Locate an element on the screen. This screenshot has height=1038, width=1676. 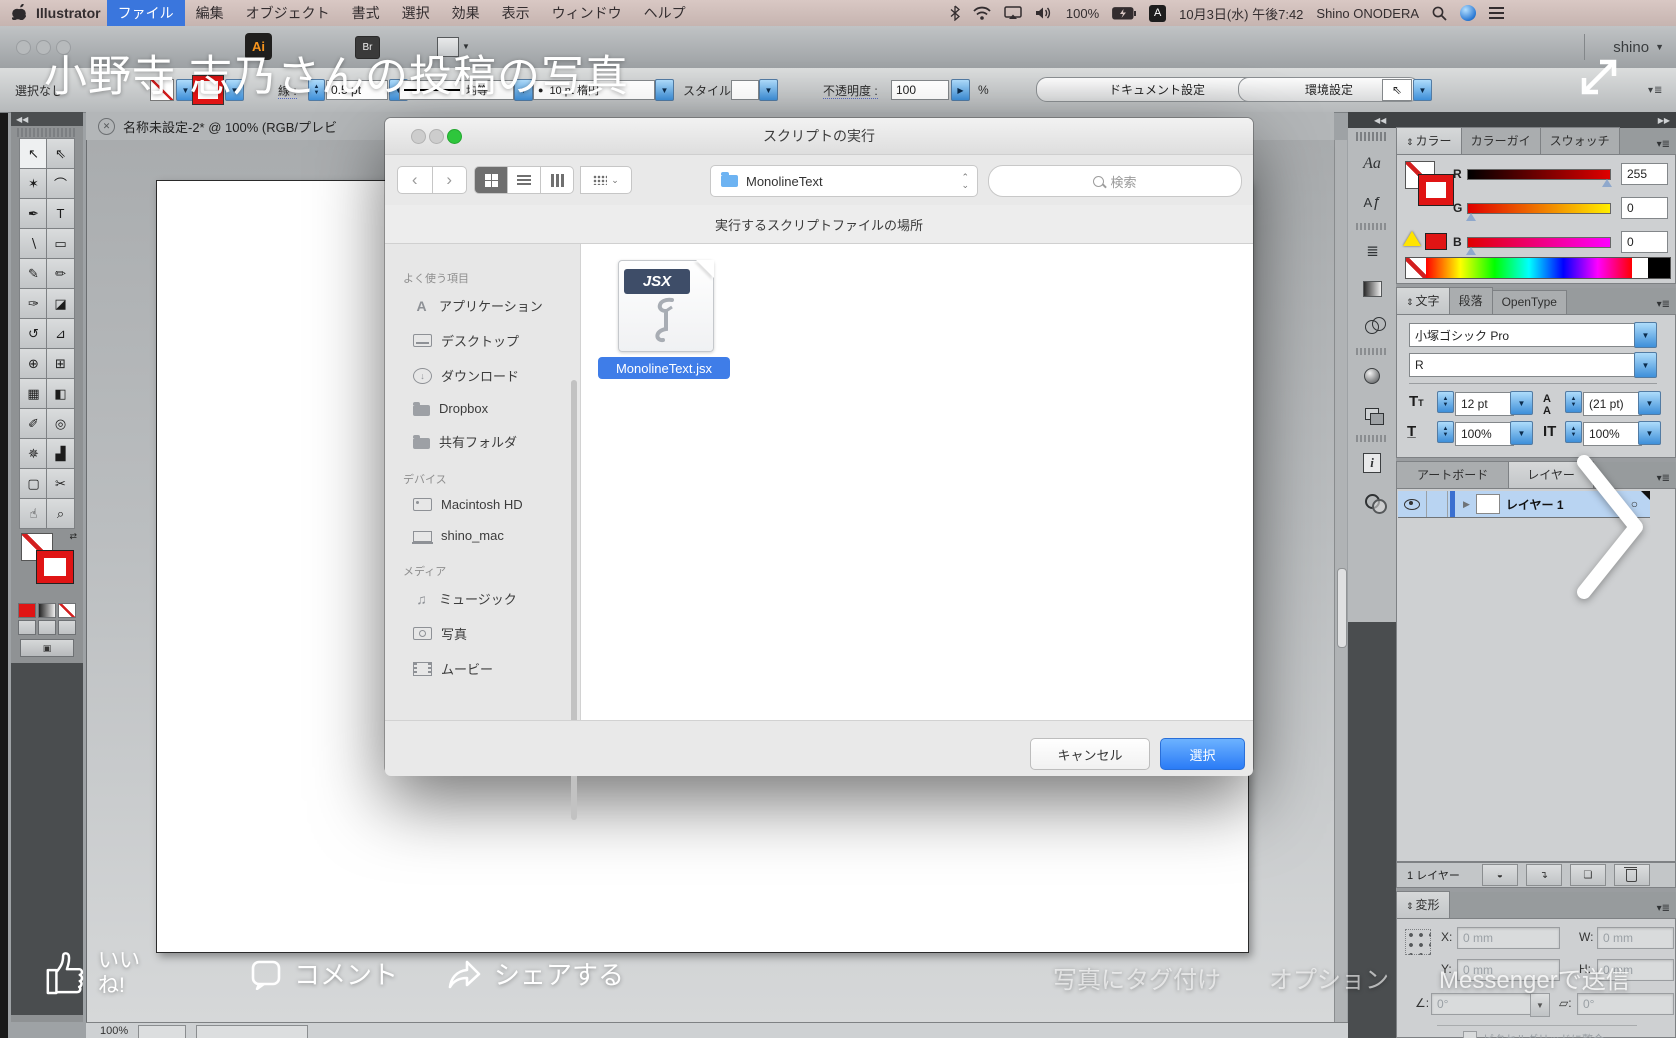
sidebar-item-shino_mac: shino_mac is located at coordinates (482, 535).